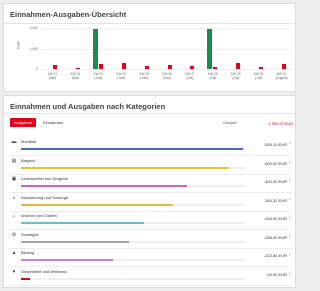 This screenshot has width=320, height=291. What do you see at coordinates (275, 200) in the screenshot?
I see `category-amount: -364,32 EUR` at bounding box center [275, 200].